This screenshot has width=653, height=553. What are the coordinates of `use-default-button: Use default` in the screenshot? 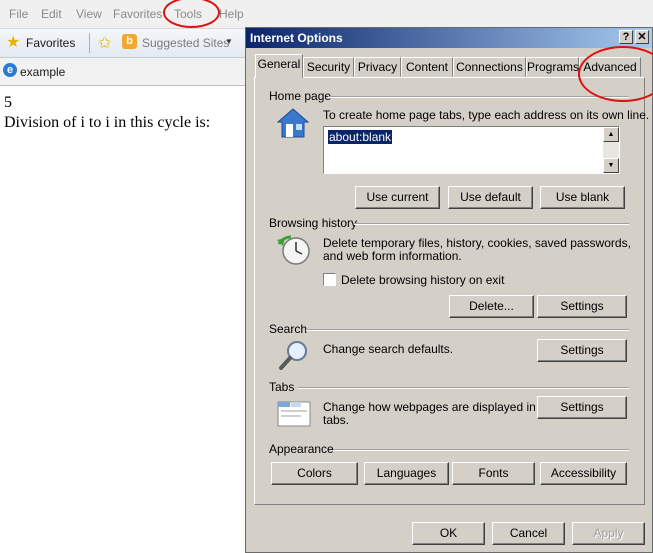 It's located at (490, 197).